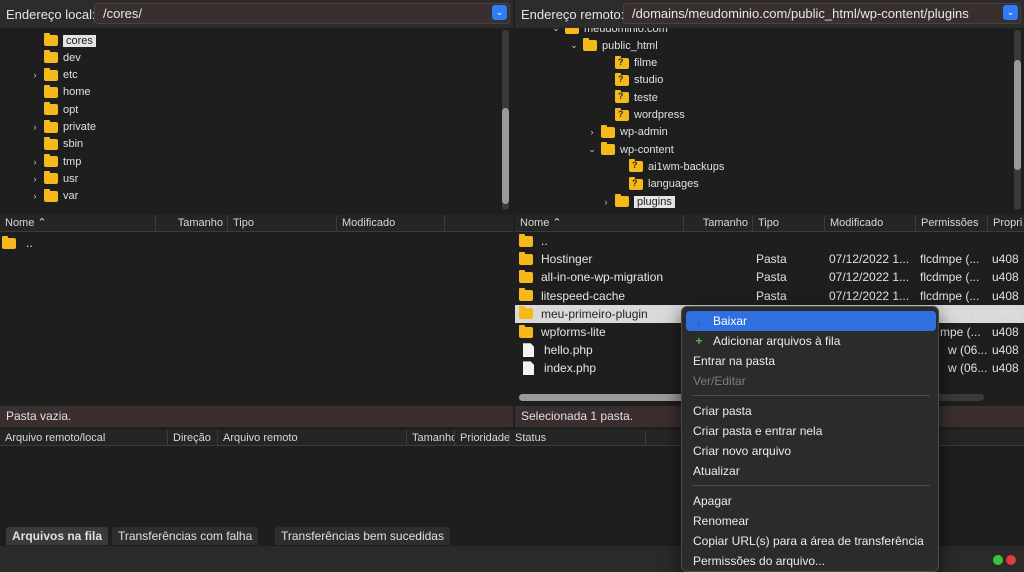  I want to click on file-name: wpforms-lite, so click(573, 332).